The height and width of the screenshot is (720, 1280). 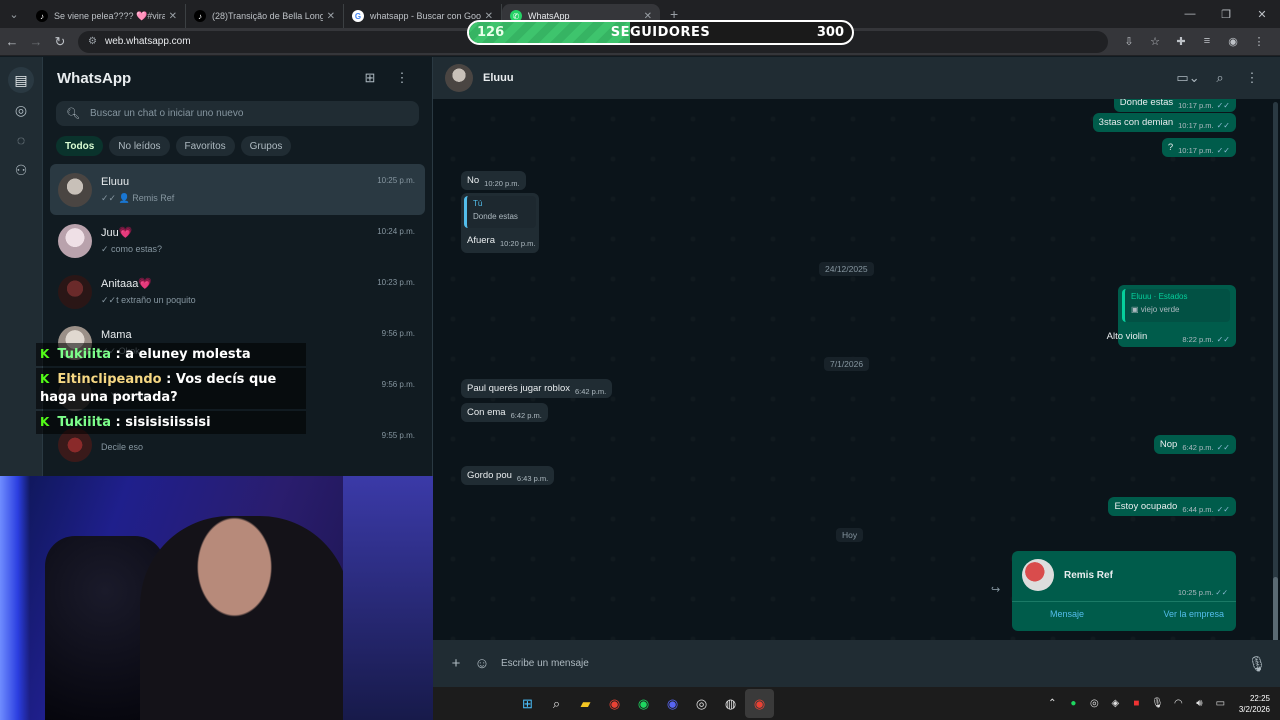 What do you see at coordinates (1221, 592) in the screenshot?
I see `read-ticks-icon: ✓✓` at bounding box center [1221, 592].